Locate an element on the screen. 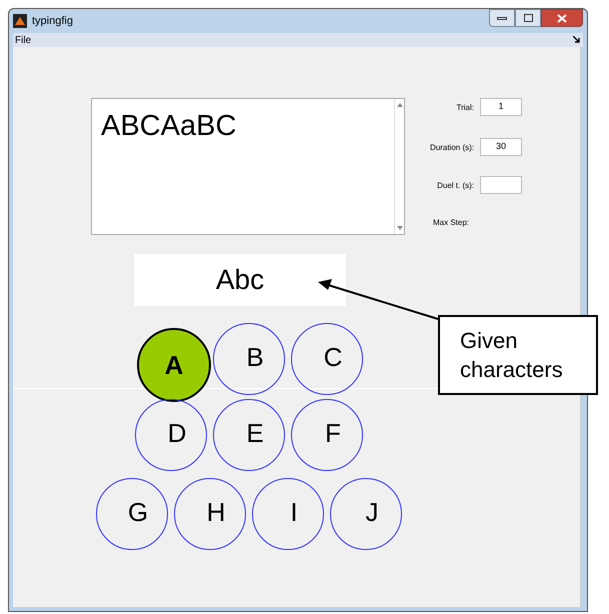 This screenshot has height=614, width=609. key-button: B is located at coordinates (249, 359).